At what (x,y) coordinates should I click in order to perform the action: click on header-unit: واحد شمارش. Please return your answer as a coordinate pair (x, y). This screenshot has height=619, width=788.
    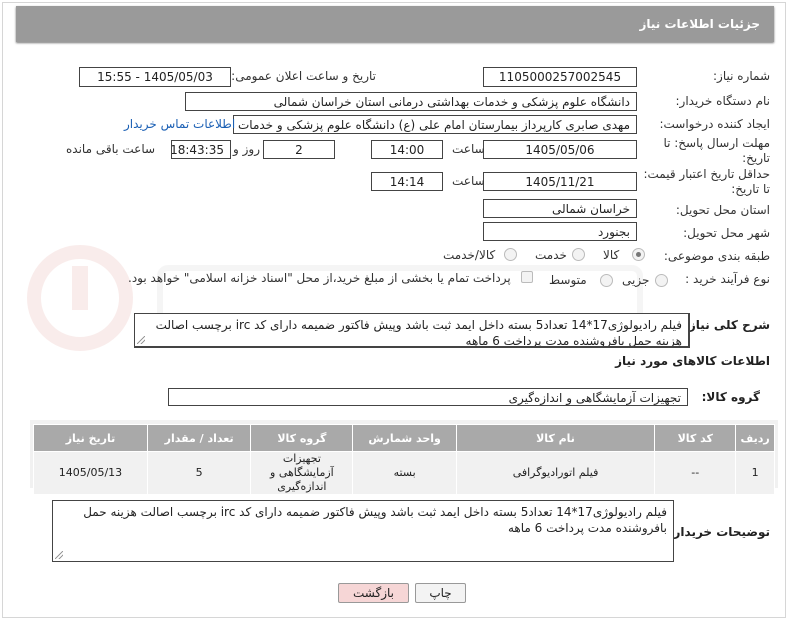
    Looking at the image, I should click on (404, 438).